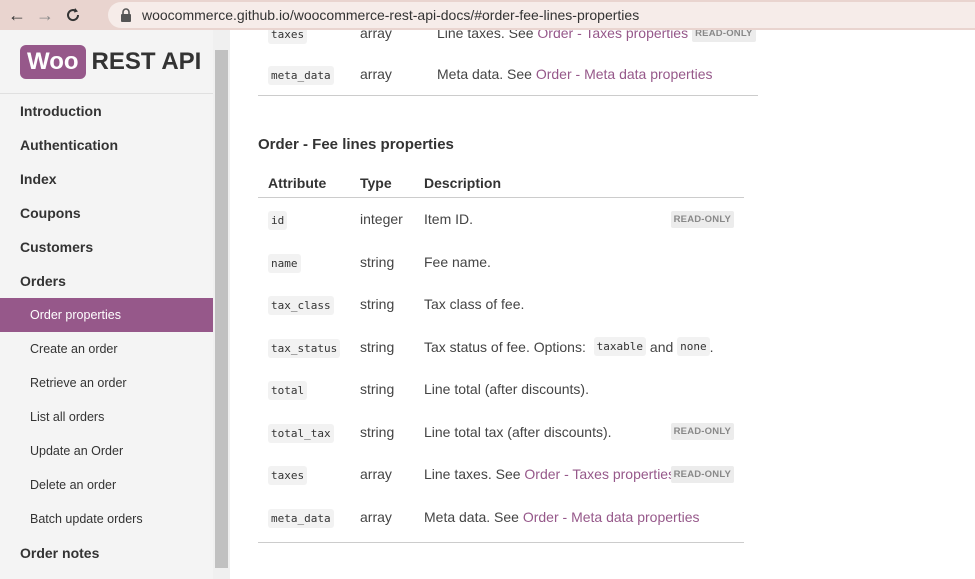 The height and width of the screenshot is (579, 975). What do you see at coordinates (106, 179) in the screenshot?
I see `sidebar-item-index: Index` at bounding box center [106, 179].